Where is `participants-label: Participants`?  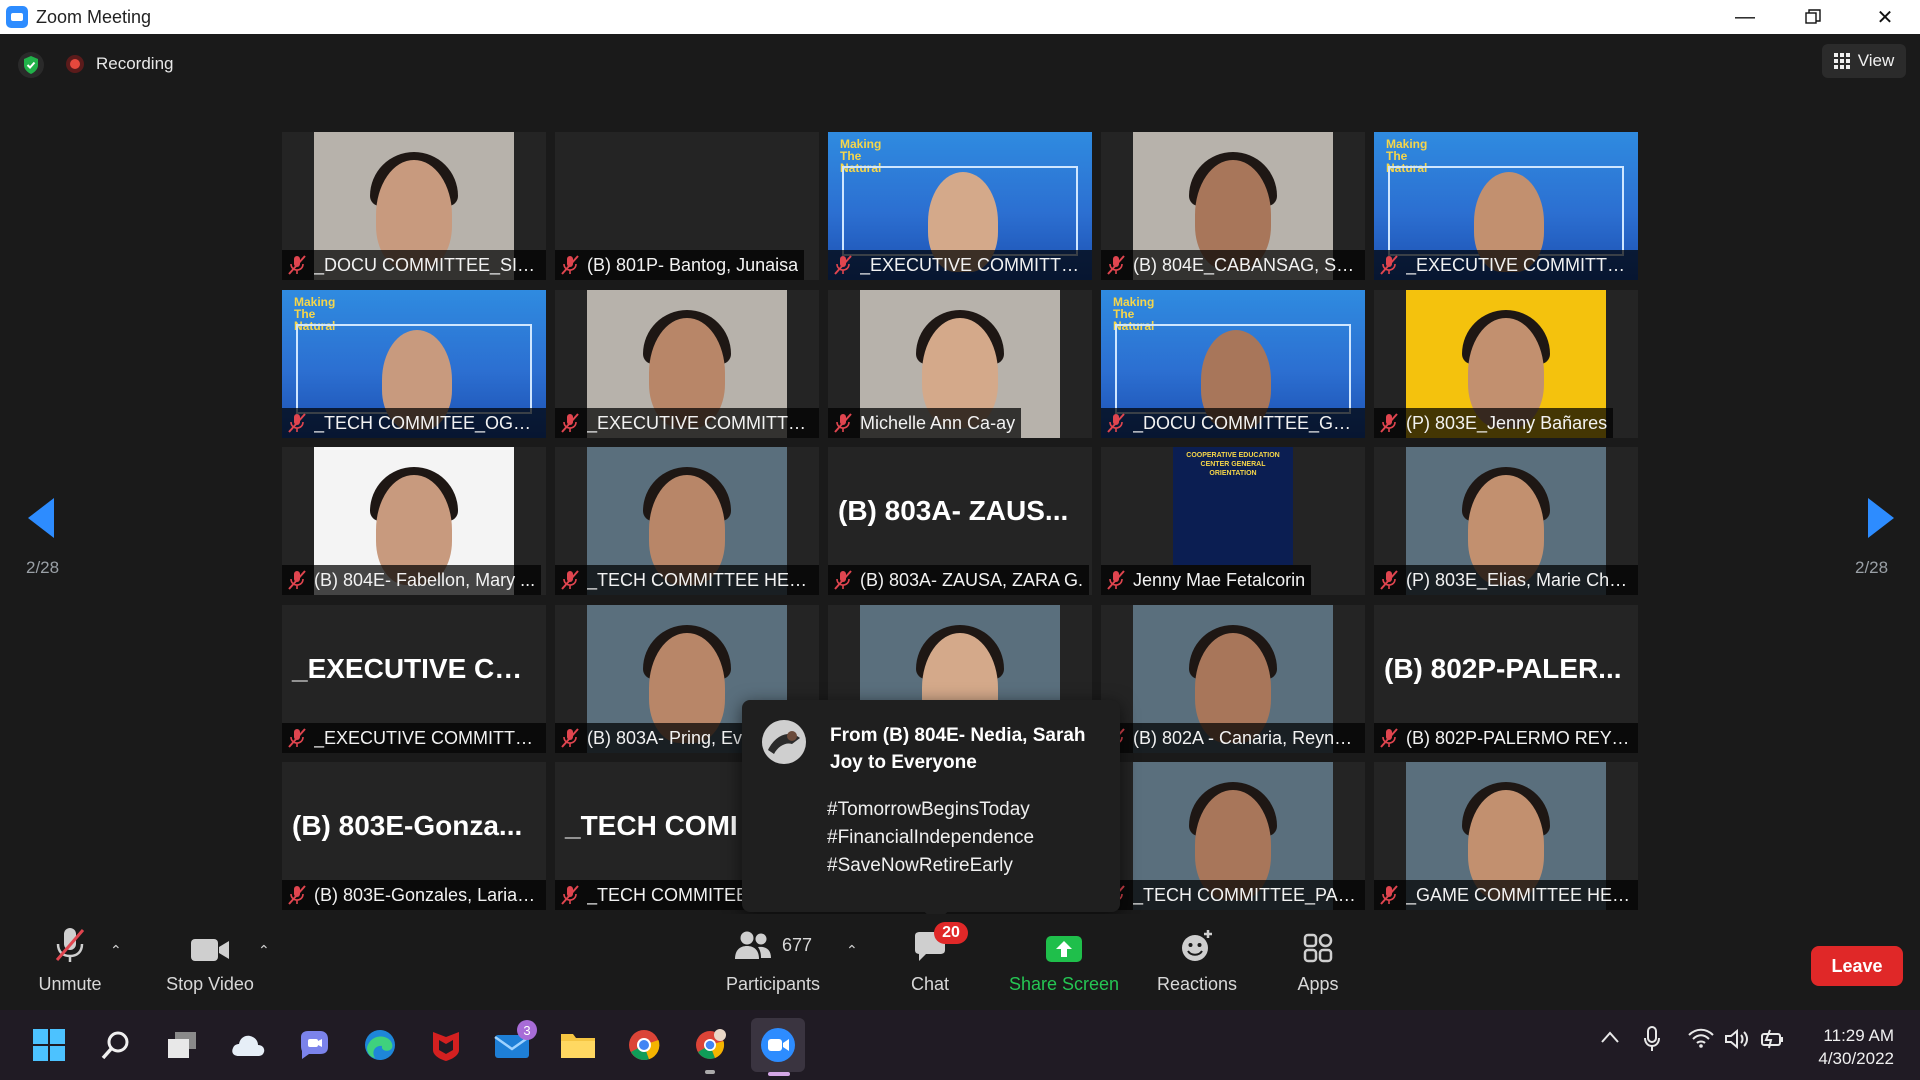
participants-label: Participants is located at coordinates (773, 984).